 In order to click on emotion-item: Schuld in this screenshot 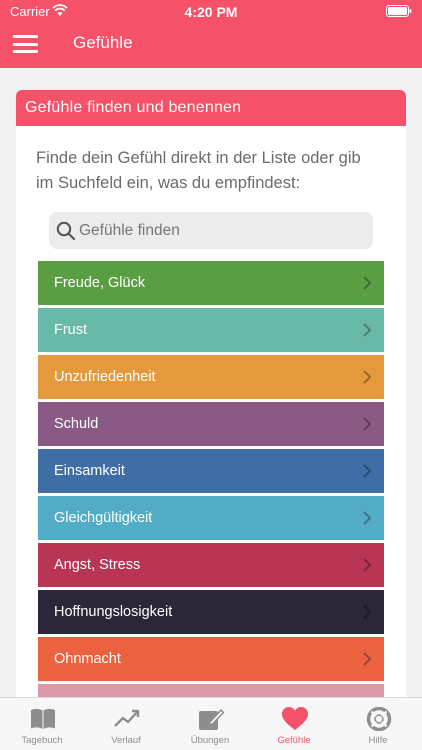, I will do `click(211, 424)`.